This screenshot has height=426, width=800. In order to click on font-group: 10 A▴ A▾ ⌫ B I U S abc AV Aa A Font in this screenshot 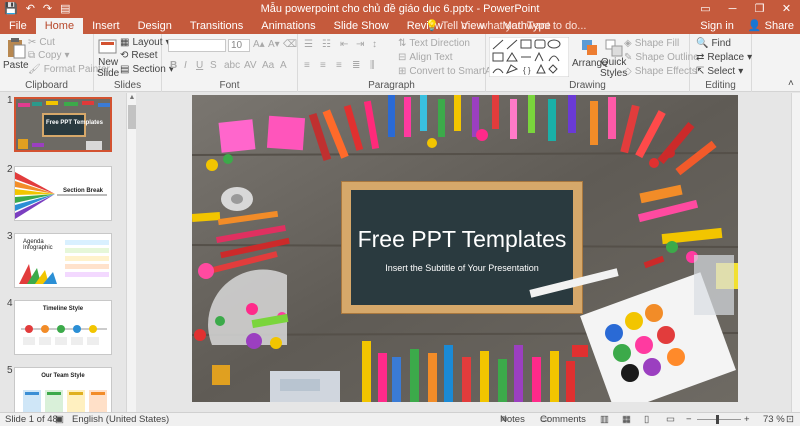, I will do `click(230, 63)`.